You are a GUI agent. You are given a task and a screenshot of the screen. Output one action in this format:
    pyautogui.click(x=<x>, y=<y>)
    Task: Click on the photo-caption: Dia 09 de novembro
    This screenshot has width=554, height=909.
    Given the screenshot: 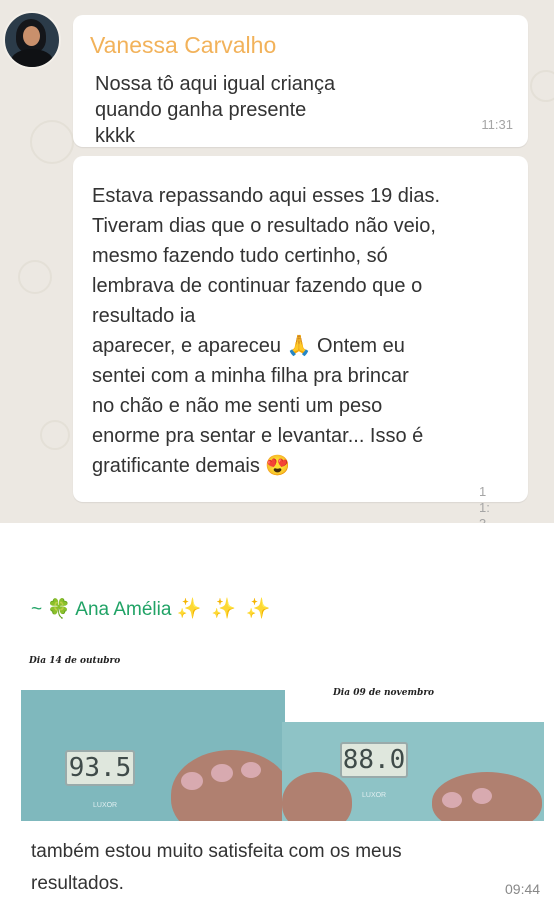 What is the action you would take?
    pyautogui.click(x=384, y=693)
    